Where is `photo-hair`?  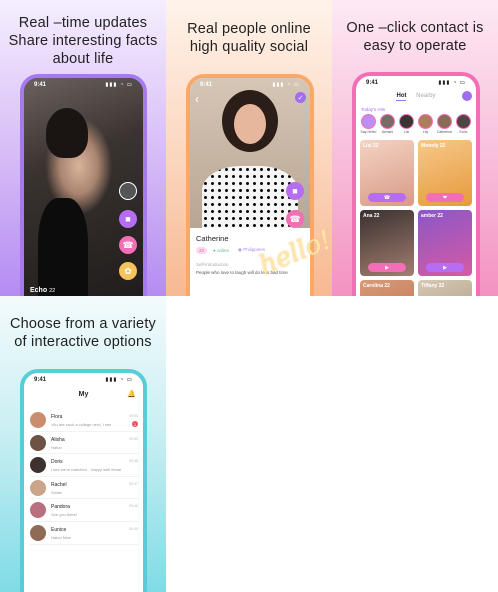
photo-hair is located at coordinates (67, 133).